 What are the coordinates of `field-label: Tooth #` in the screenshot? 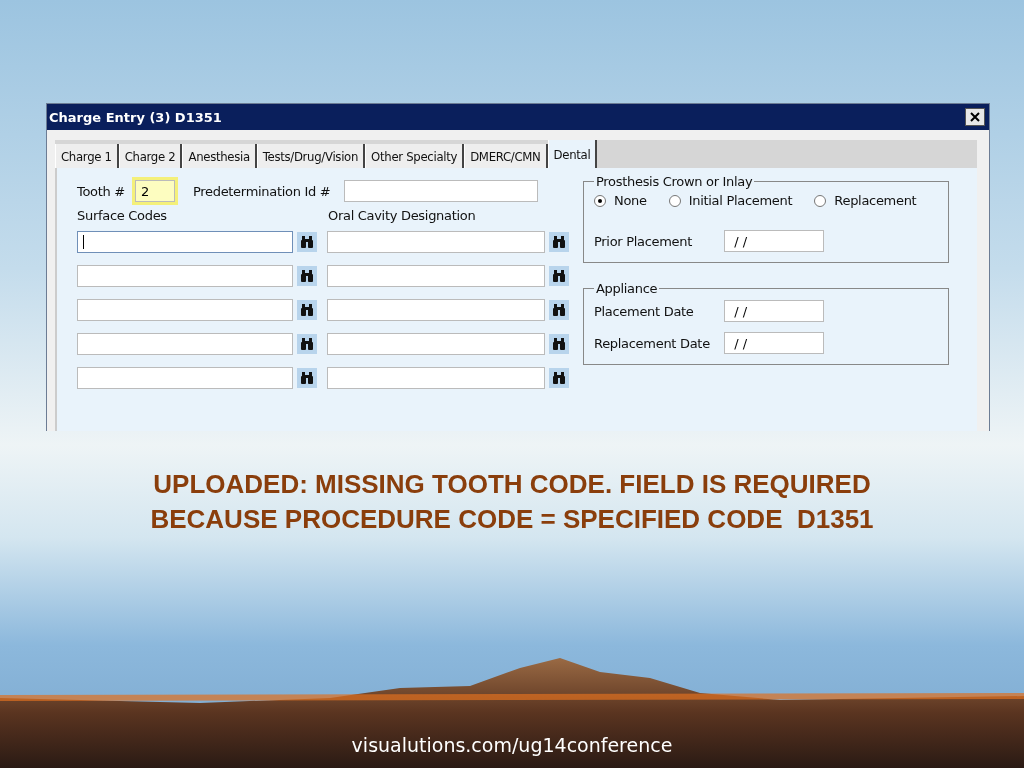 It's located at (101, 191).